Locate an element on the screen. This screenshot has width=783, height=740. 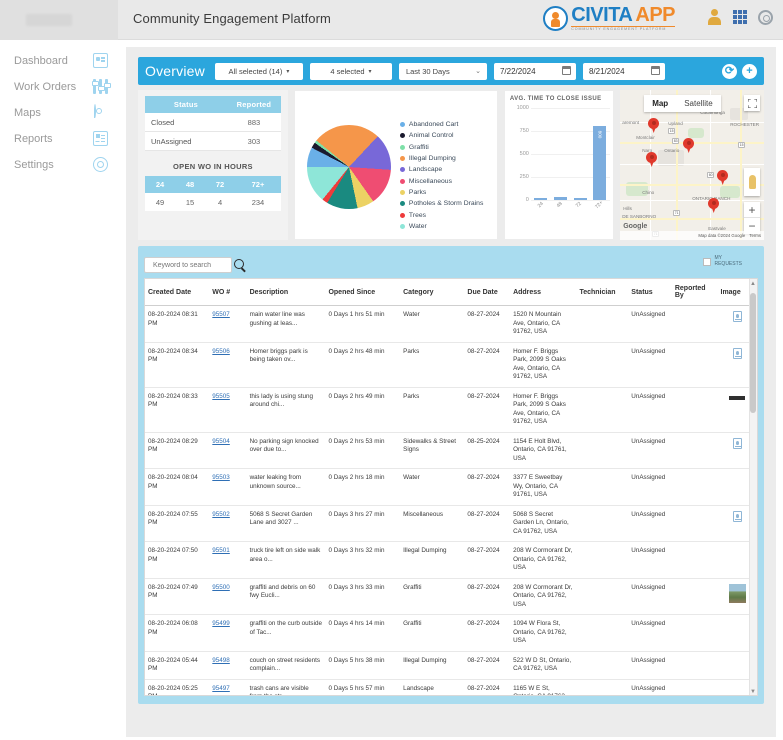
refresh-icon: ⟳ is located at coordinates (729, 71).